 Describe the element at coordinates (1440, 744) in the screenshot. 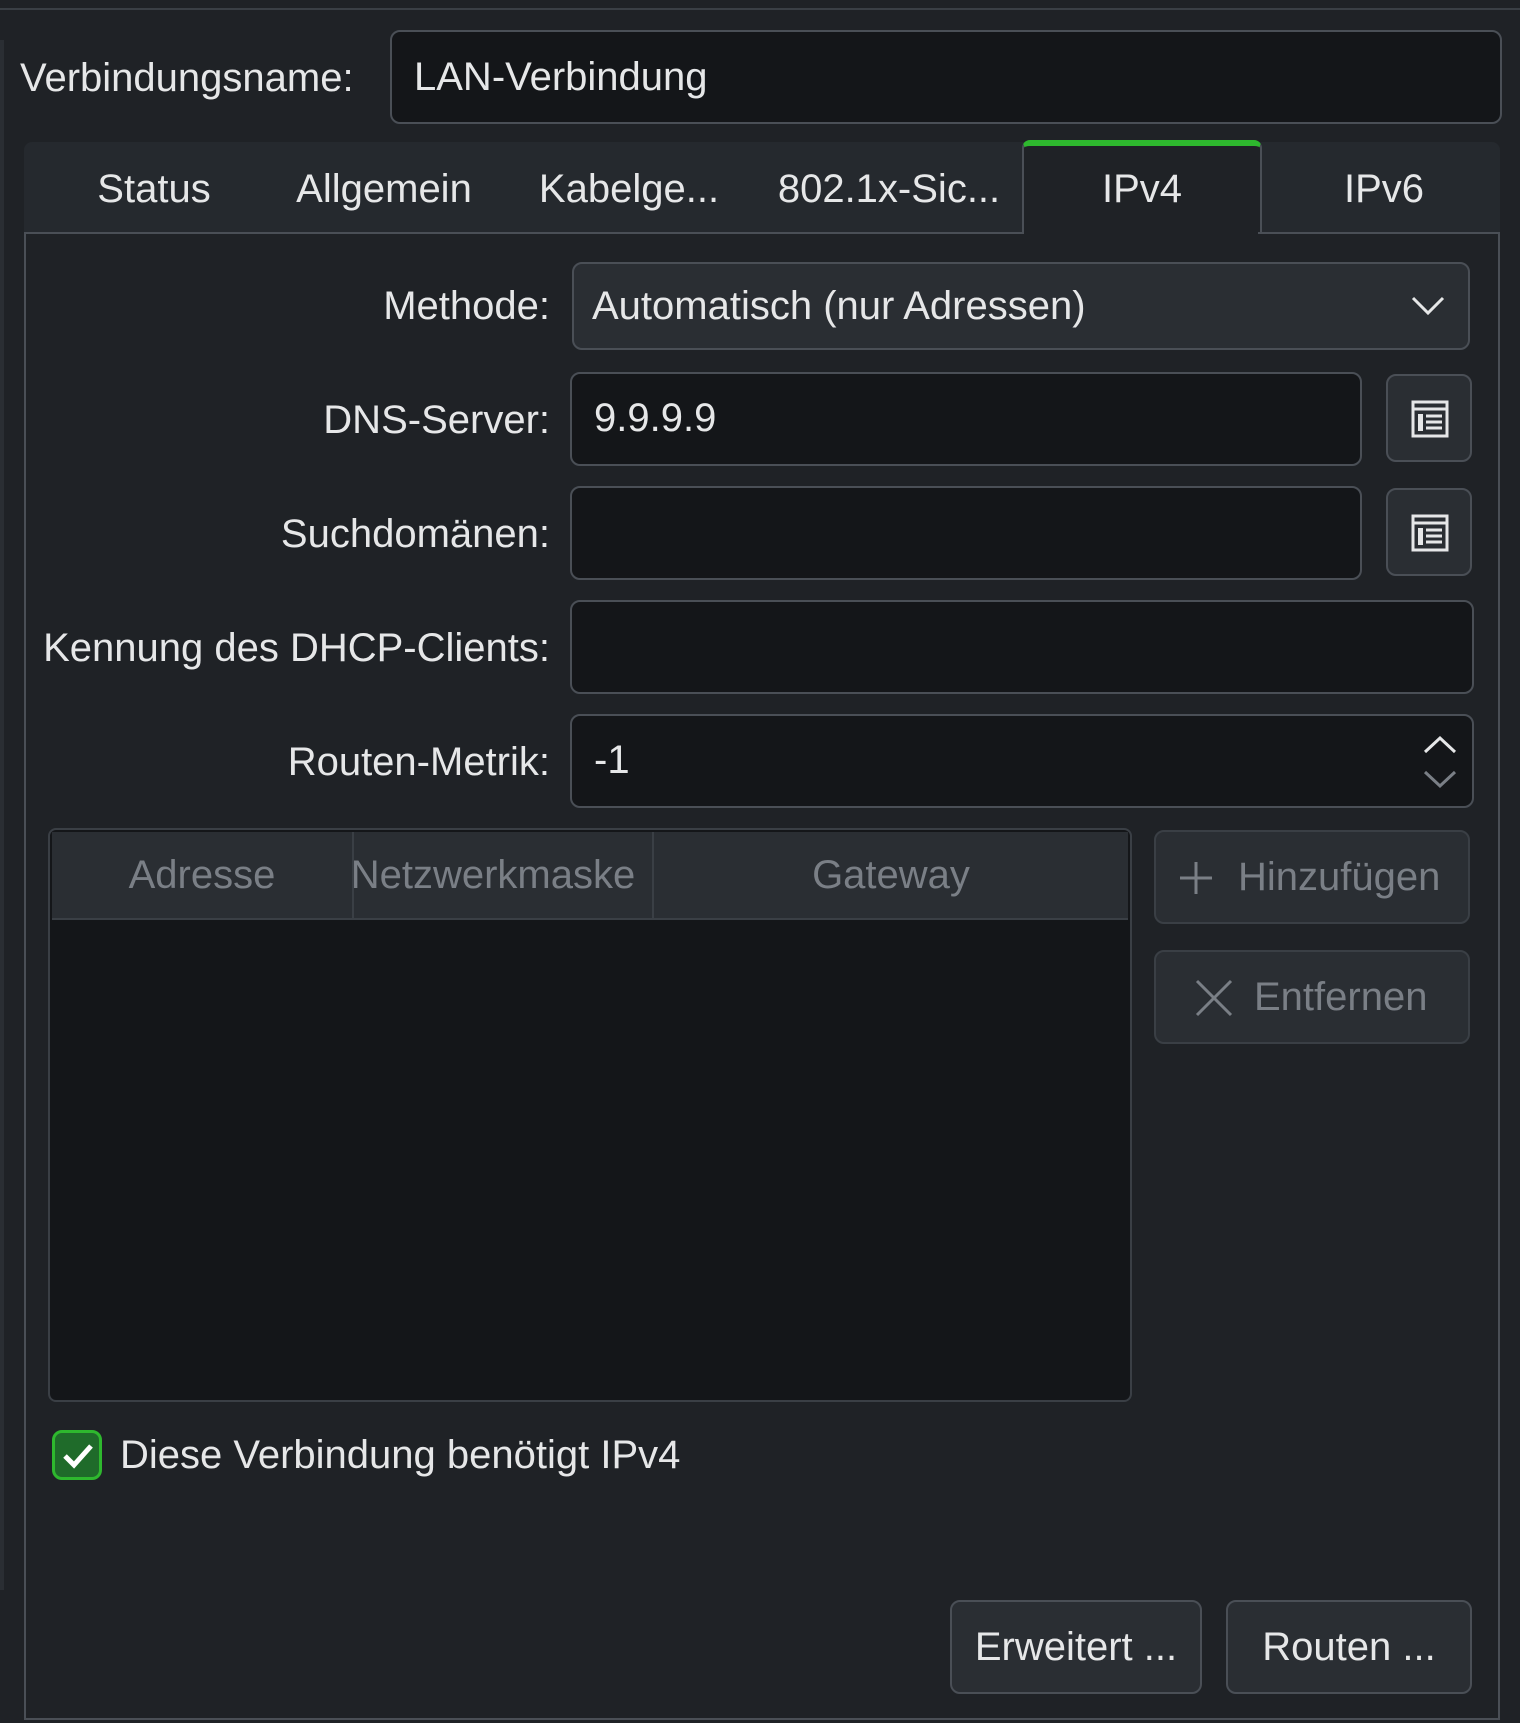

I see `spin-up-icon` at that location.